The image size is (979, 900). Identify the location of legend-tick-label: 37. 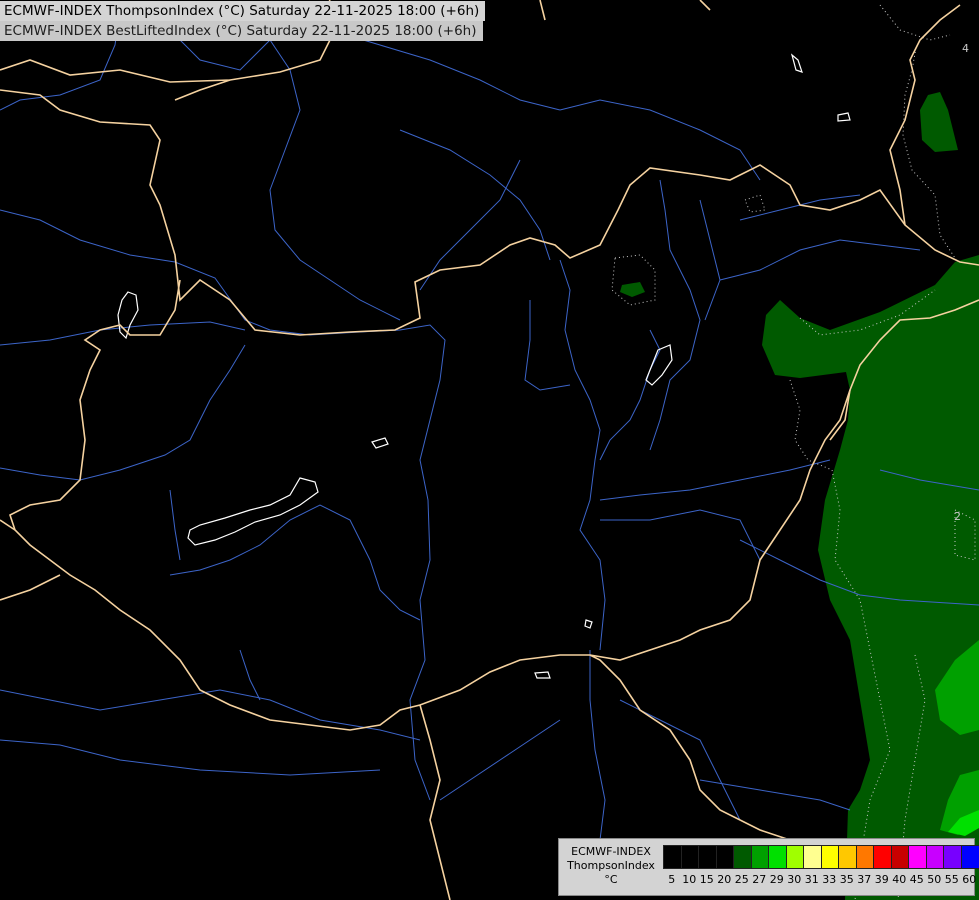
(864, 879).